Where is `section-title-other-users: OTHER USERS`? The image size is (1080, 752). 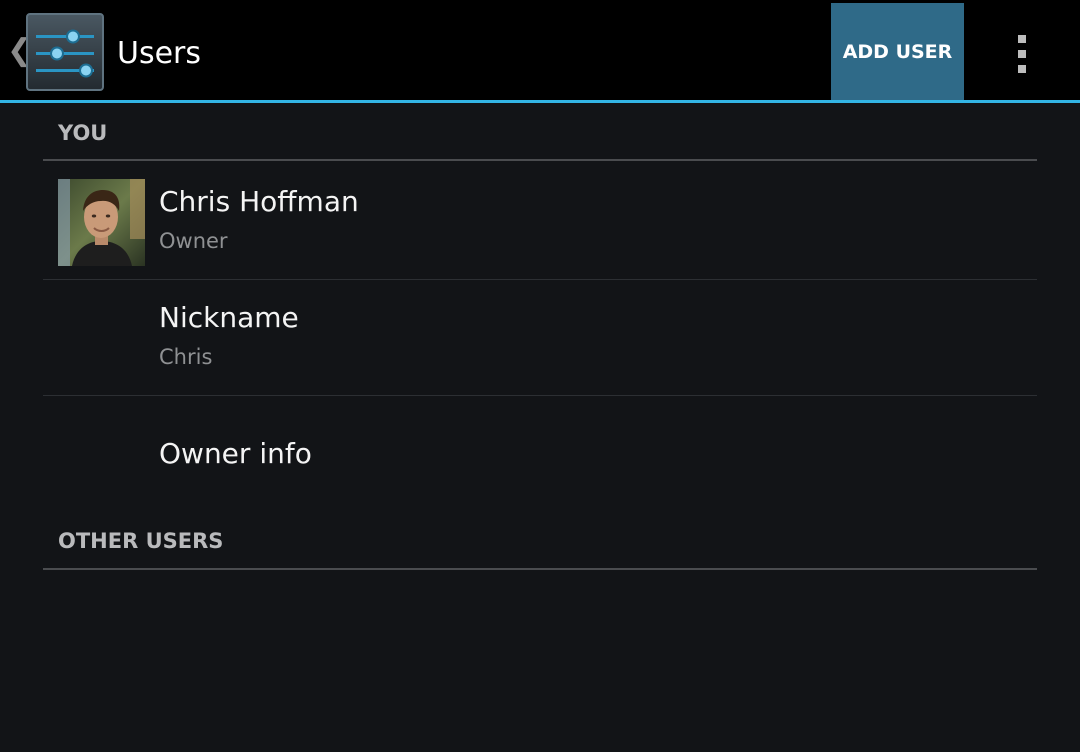
section-title-other-users: OTHER USERS is located at coordinates (141, 541).